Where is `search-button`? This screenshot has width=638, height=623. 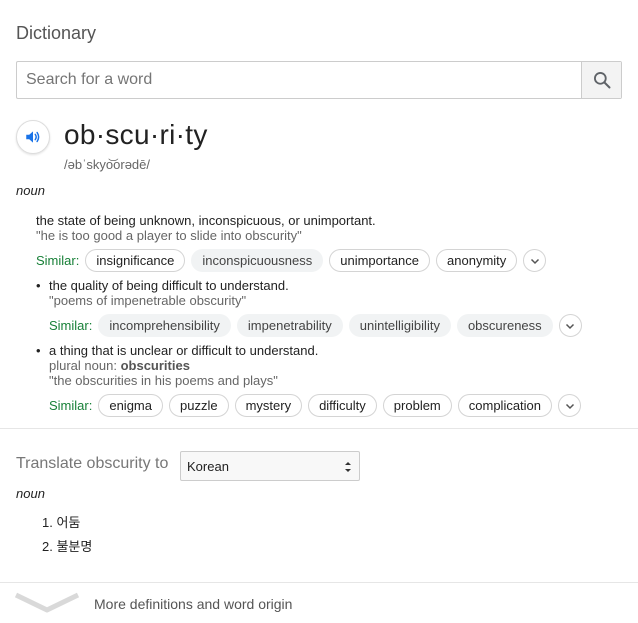 search-button is located at coordinates (601, 80).